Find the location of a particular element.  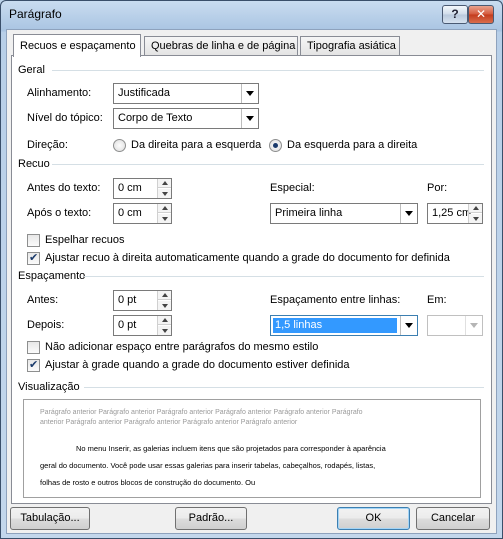

mirror-indents-label: Espelhar recuos is located at coordinates (85, 240).